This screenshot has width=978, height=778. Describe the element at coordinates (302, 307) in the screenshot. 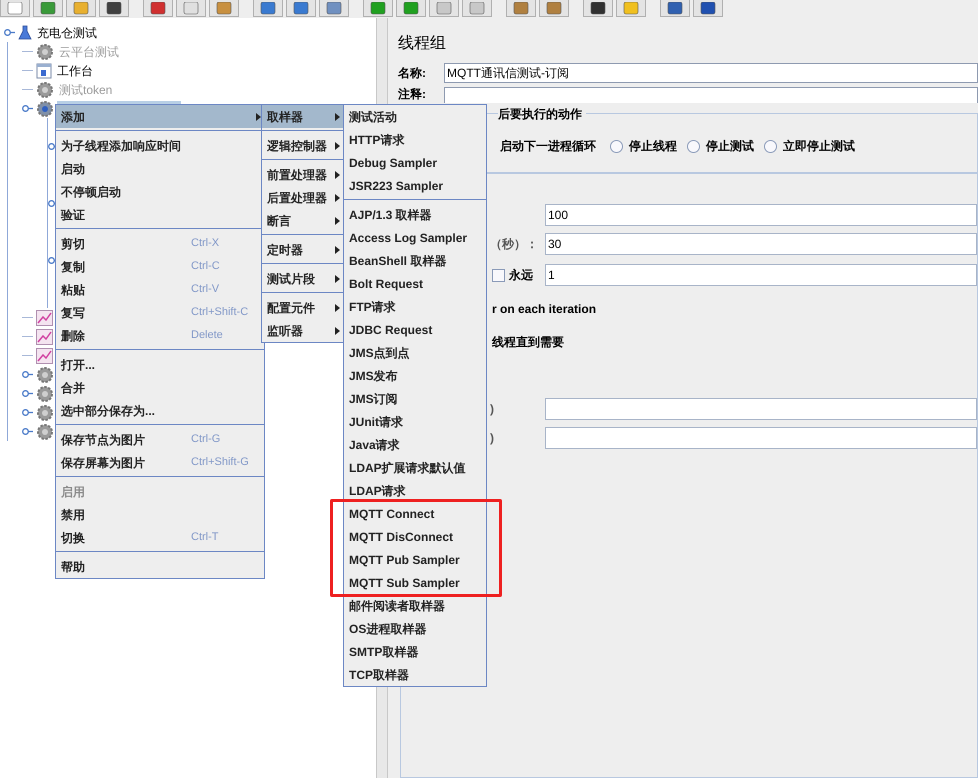

I see `menu-item: 配置元件` at that location.